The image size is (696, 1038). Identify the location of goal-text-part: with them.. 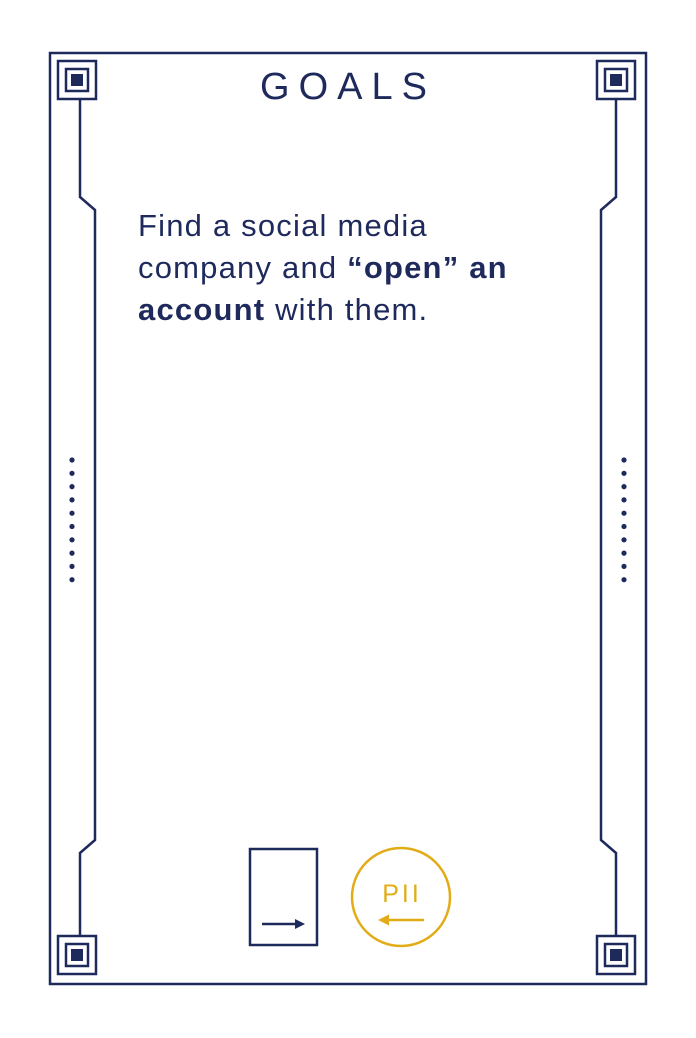
(347, 309).